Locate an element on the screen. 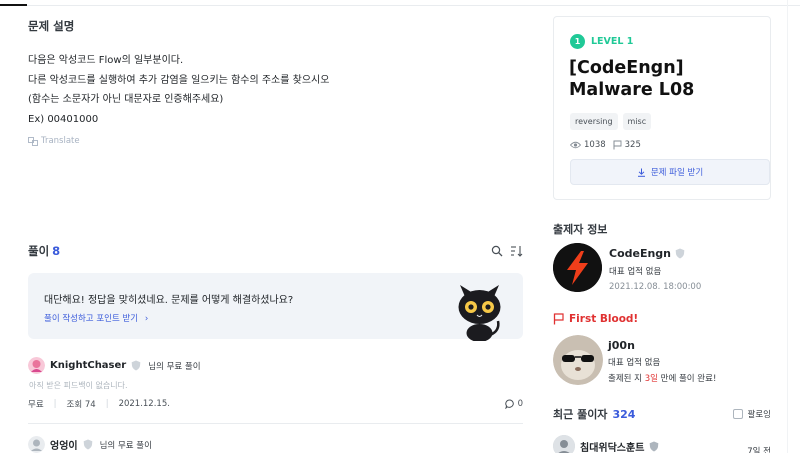 Image resolution: width=800 pixels, height=453 pixels. description-line: 다른 악성코드를 실행하여 추가 감염을 일으키는 함수의 주소를 찾으시오 is located at coordinates (179, 80).